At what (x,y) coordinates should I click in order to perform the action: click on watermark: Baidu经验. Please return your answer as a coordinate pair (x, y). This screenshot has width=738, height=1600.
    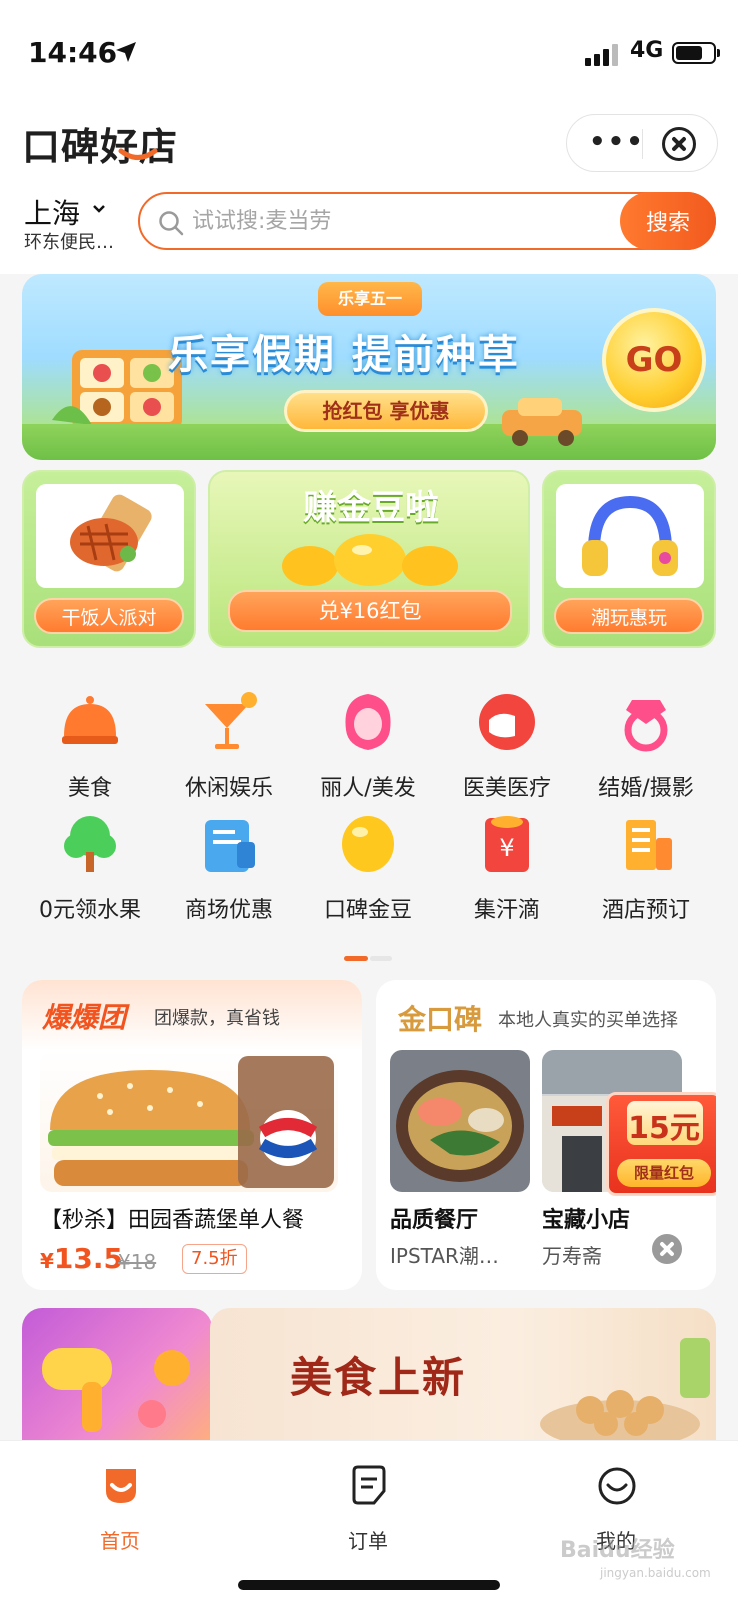
    Looking at the image, I should click on (617, 1550).